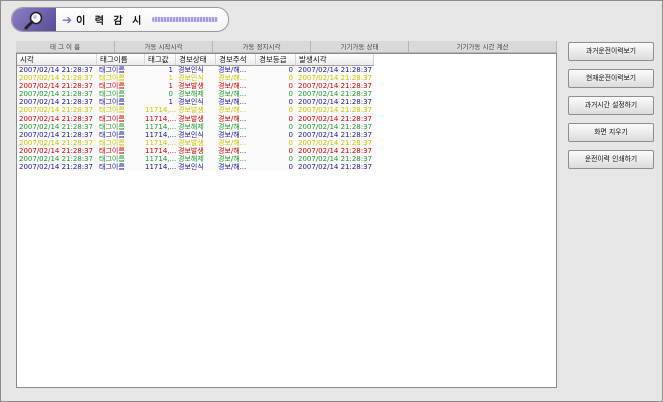  I want to click on calc-header-cell: 기기가동 상태, so click(360, 46).